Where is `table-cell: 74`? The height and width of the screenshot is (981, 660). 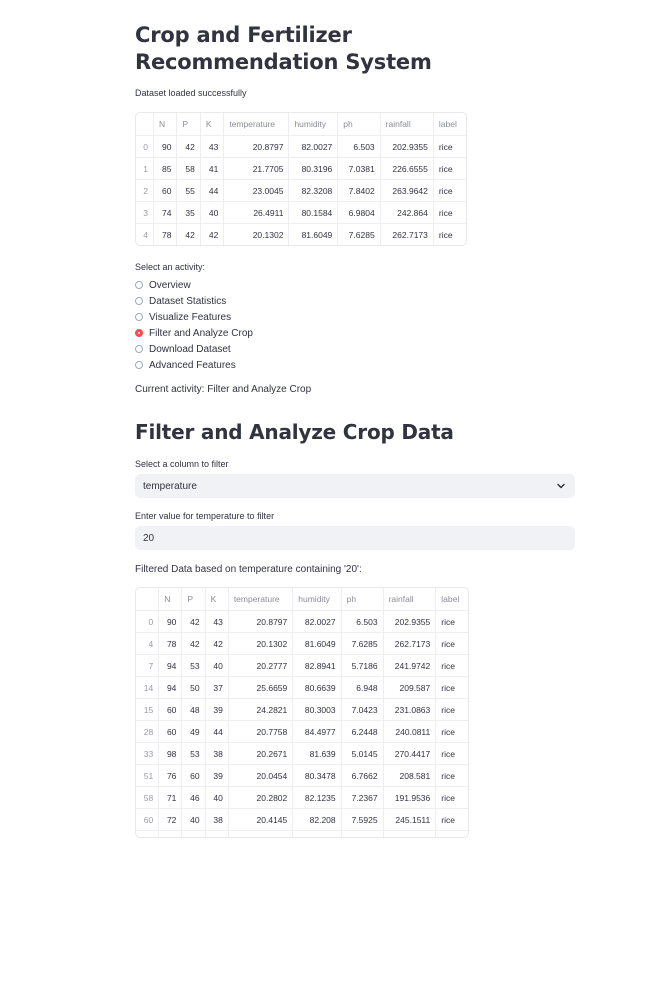
table-cell: 74 is located at coordinates (166, 213).